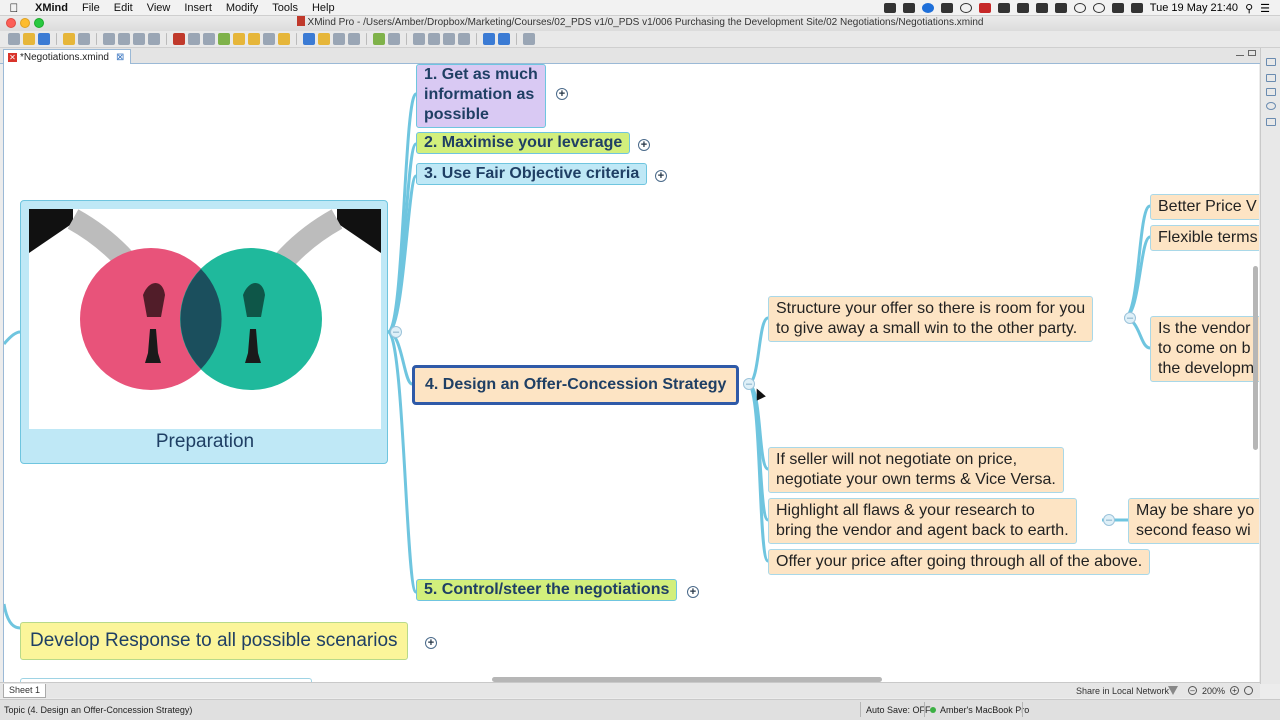 This screenshot has height=720, width=1280. I want to click on layout-icon, so click(419, 39).